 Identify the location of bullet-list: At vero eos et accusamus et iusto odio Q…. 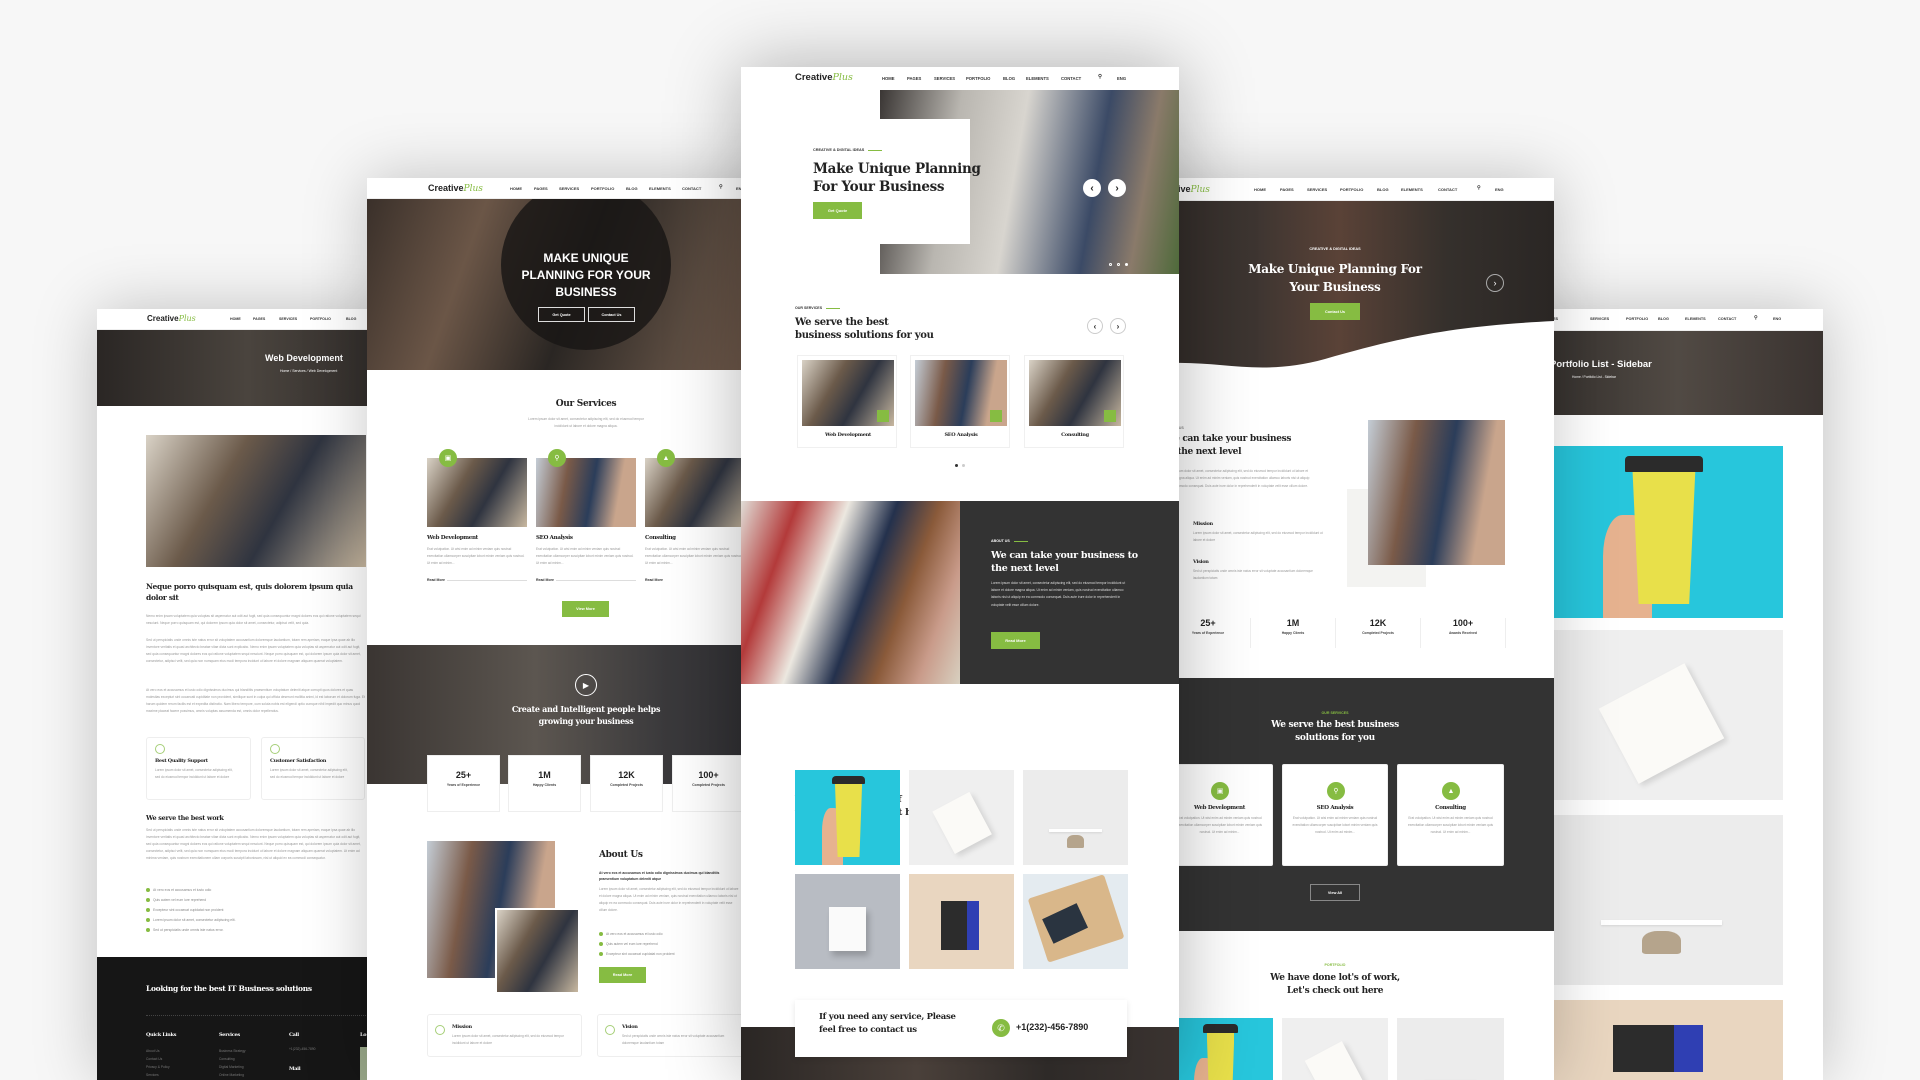
(191, 910).